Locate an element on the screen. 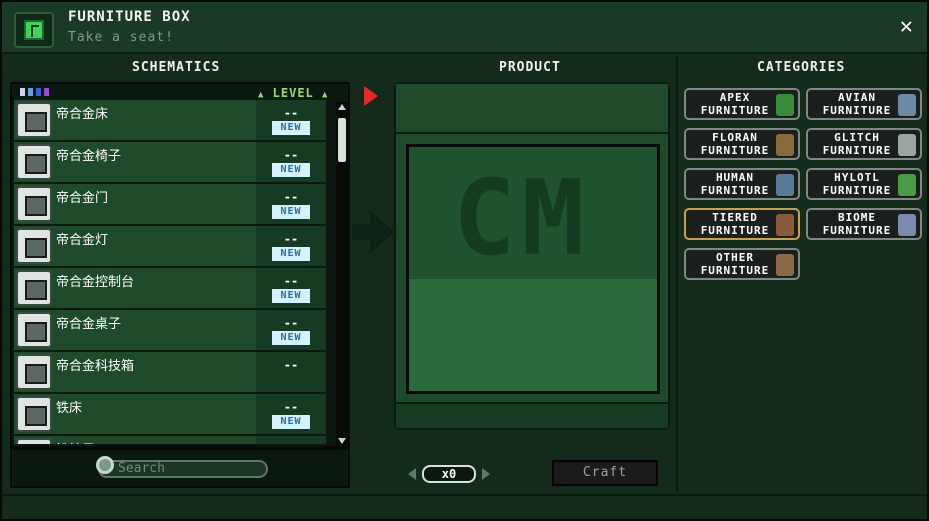 The width and height of the screenshot is (929, 521). product-preview: CM is located at coordinates (533, 269).